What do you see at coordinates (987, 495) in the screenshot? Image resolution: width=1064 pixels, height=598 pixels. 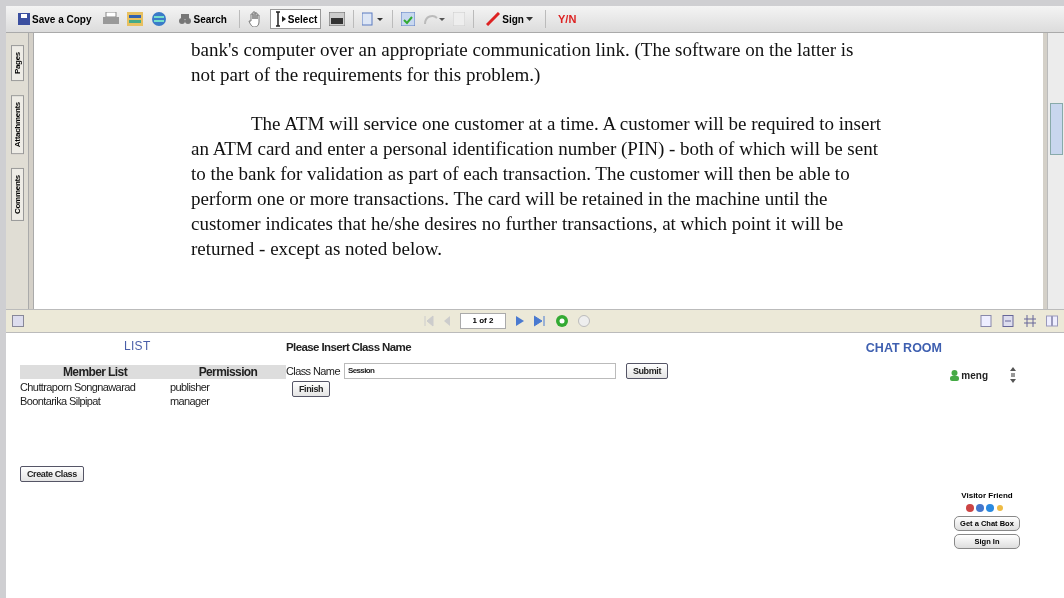 I see `visitor-label: Visitor Friend` at bounding box center [987, 495].